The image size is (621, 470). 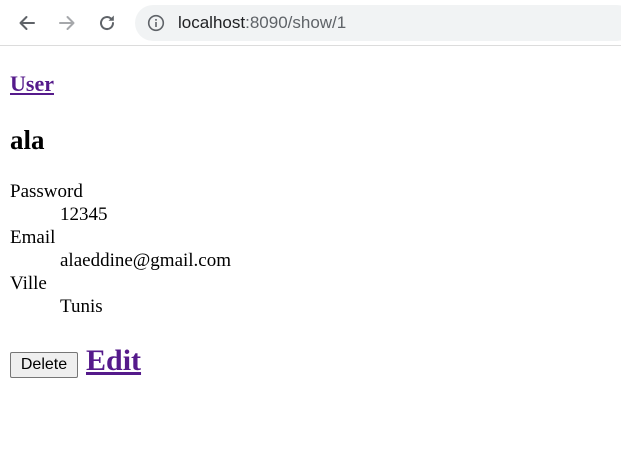 I want to click on arrow-left-icon, so click(x=27, y=23).